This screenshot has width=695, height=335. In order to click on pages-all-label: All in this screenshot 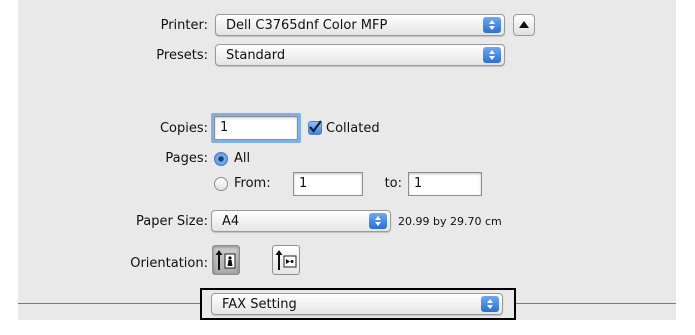, I will do `click(242, 158)`.